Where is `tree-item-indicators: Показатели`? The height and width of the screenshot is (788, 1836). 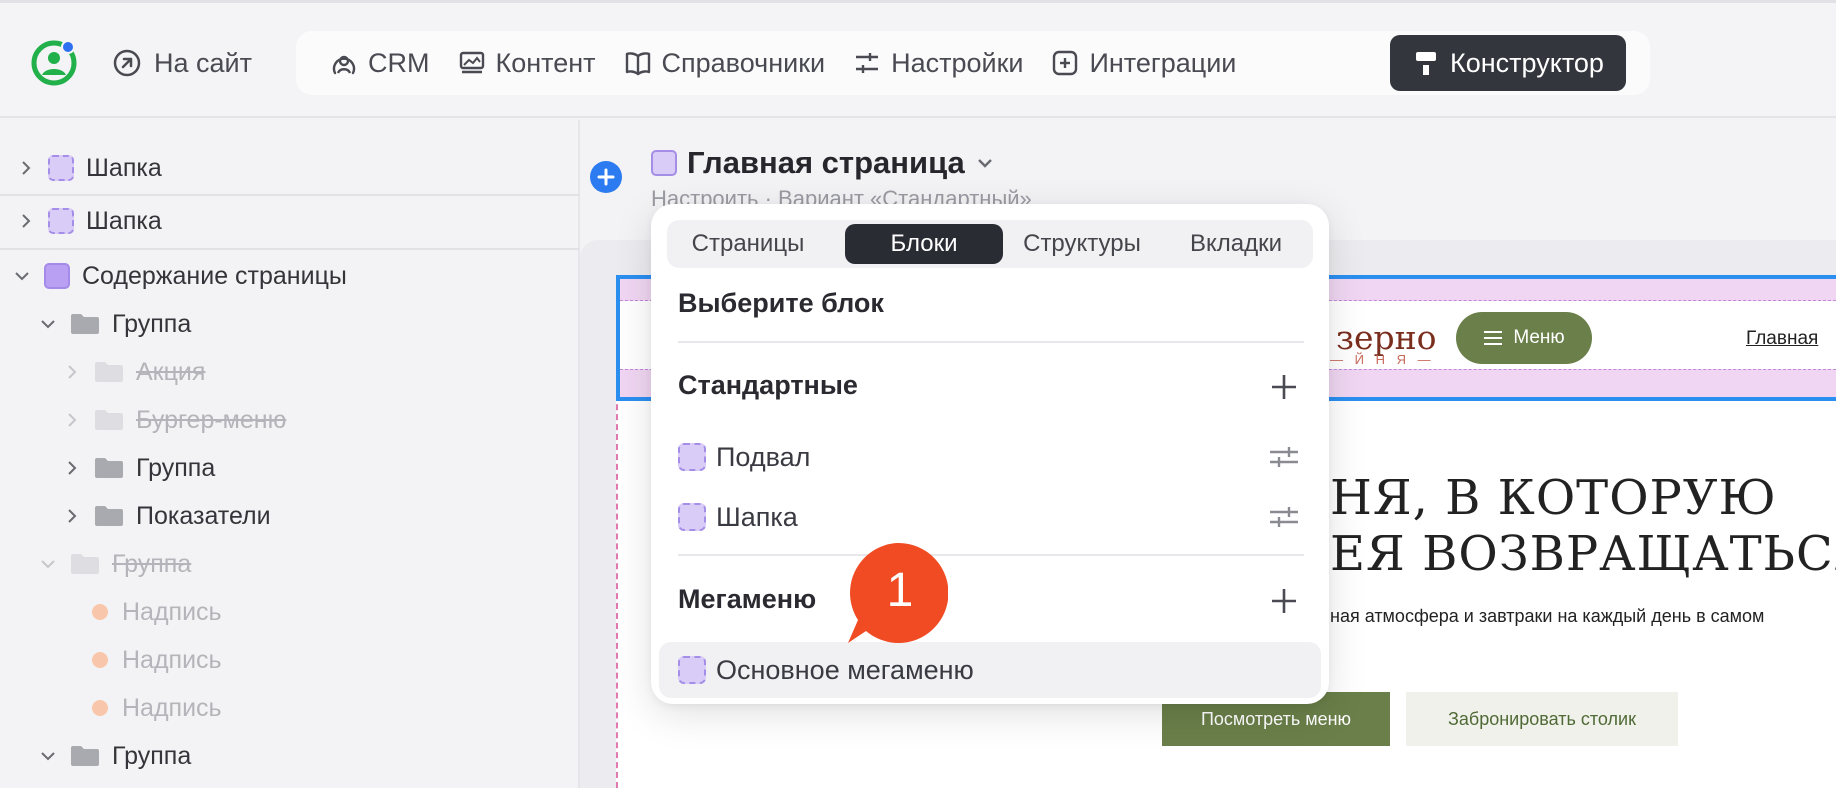
tree-item-indicators: Показатели is located at coordinates (167, 516).